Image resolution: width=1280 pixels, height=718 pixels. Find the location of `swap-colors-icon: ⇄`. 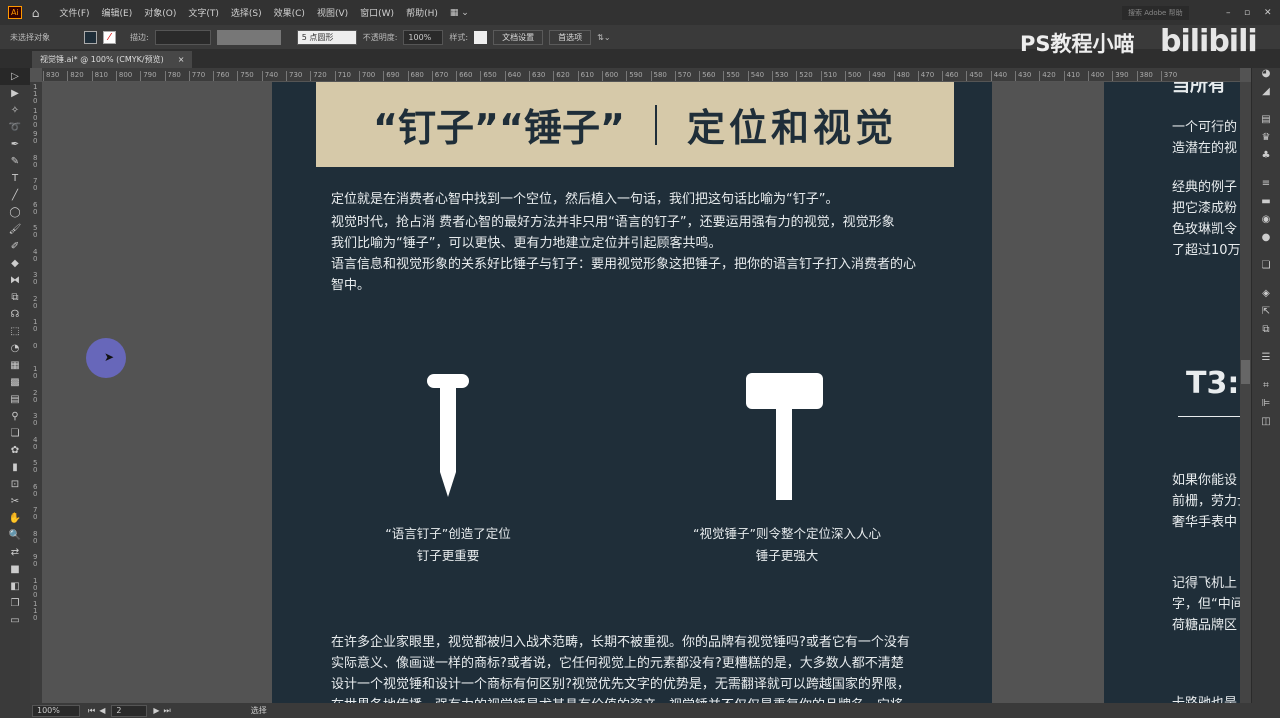

swap-colors-icon: ⇄ is located at coordinates (15, 552).